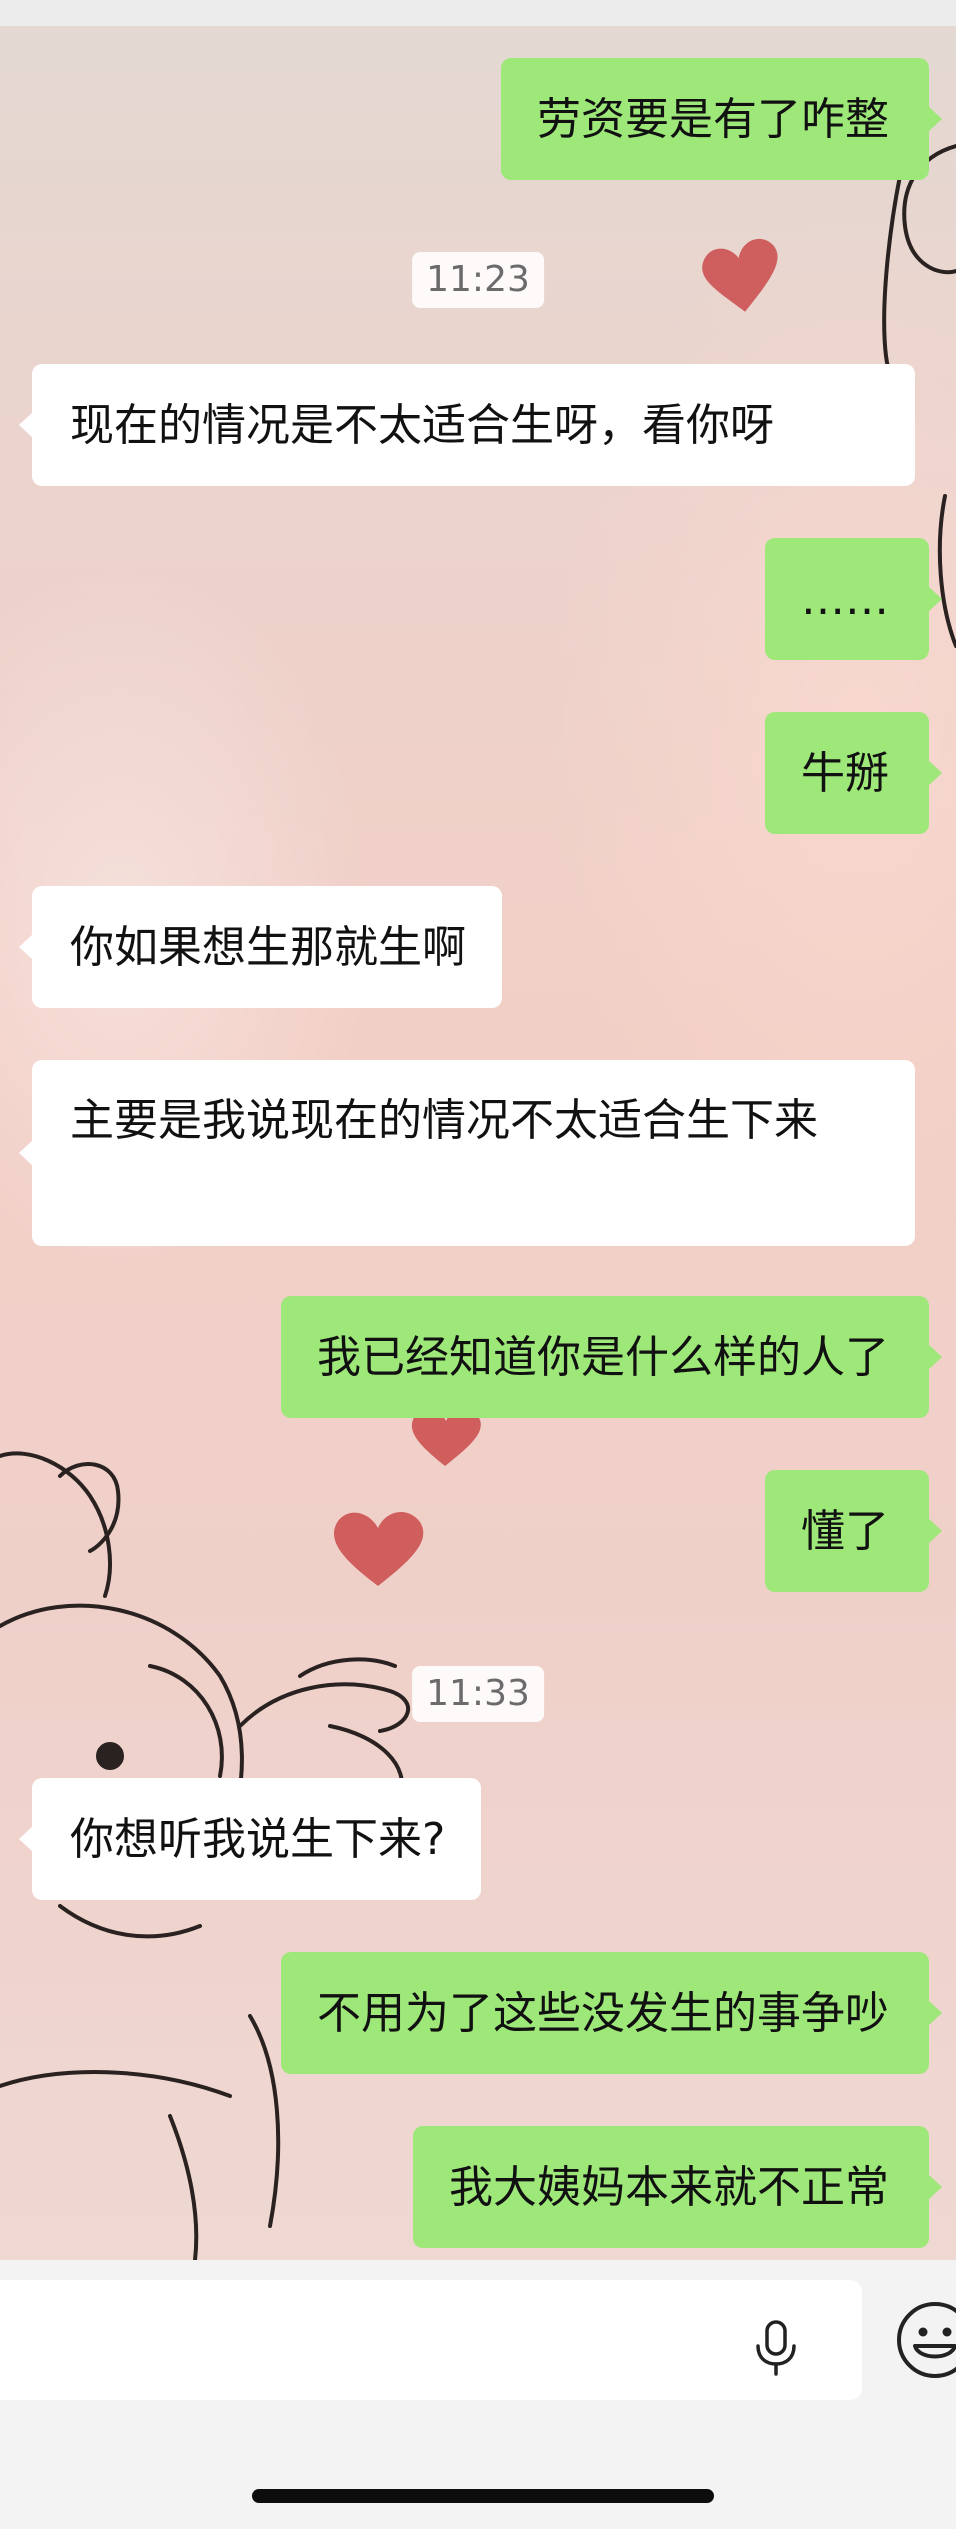 This screenshot has width=956, height=2529. I want to click on chat-message-outgoing: 我已经知道你是什么样的人了, so click(611, 1357).